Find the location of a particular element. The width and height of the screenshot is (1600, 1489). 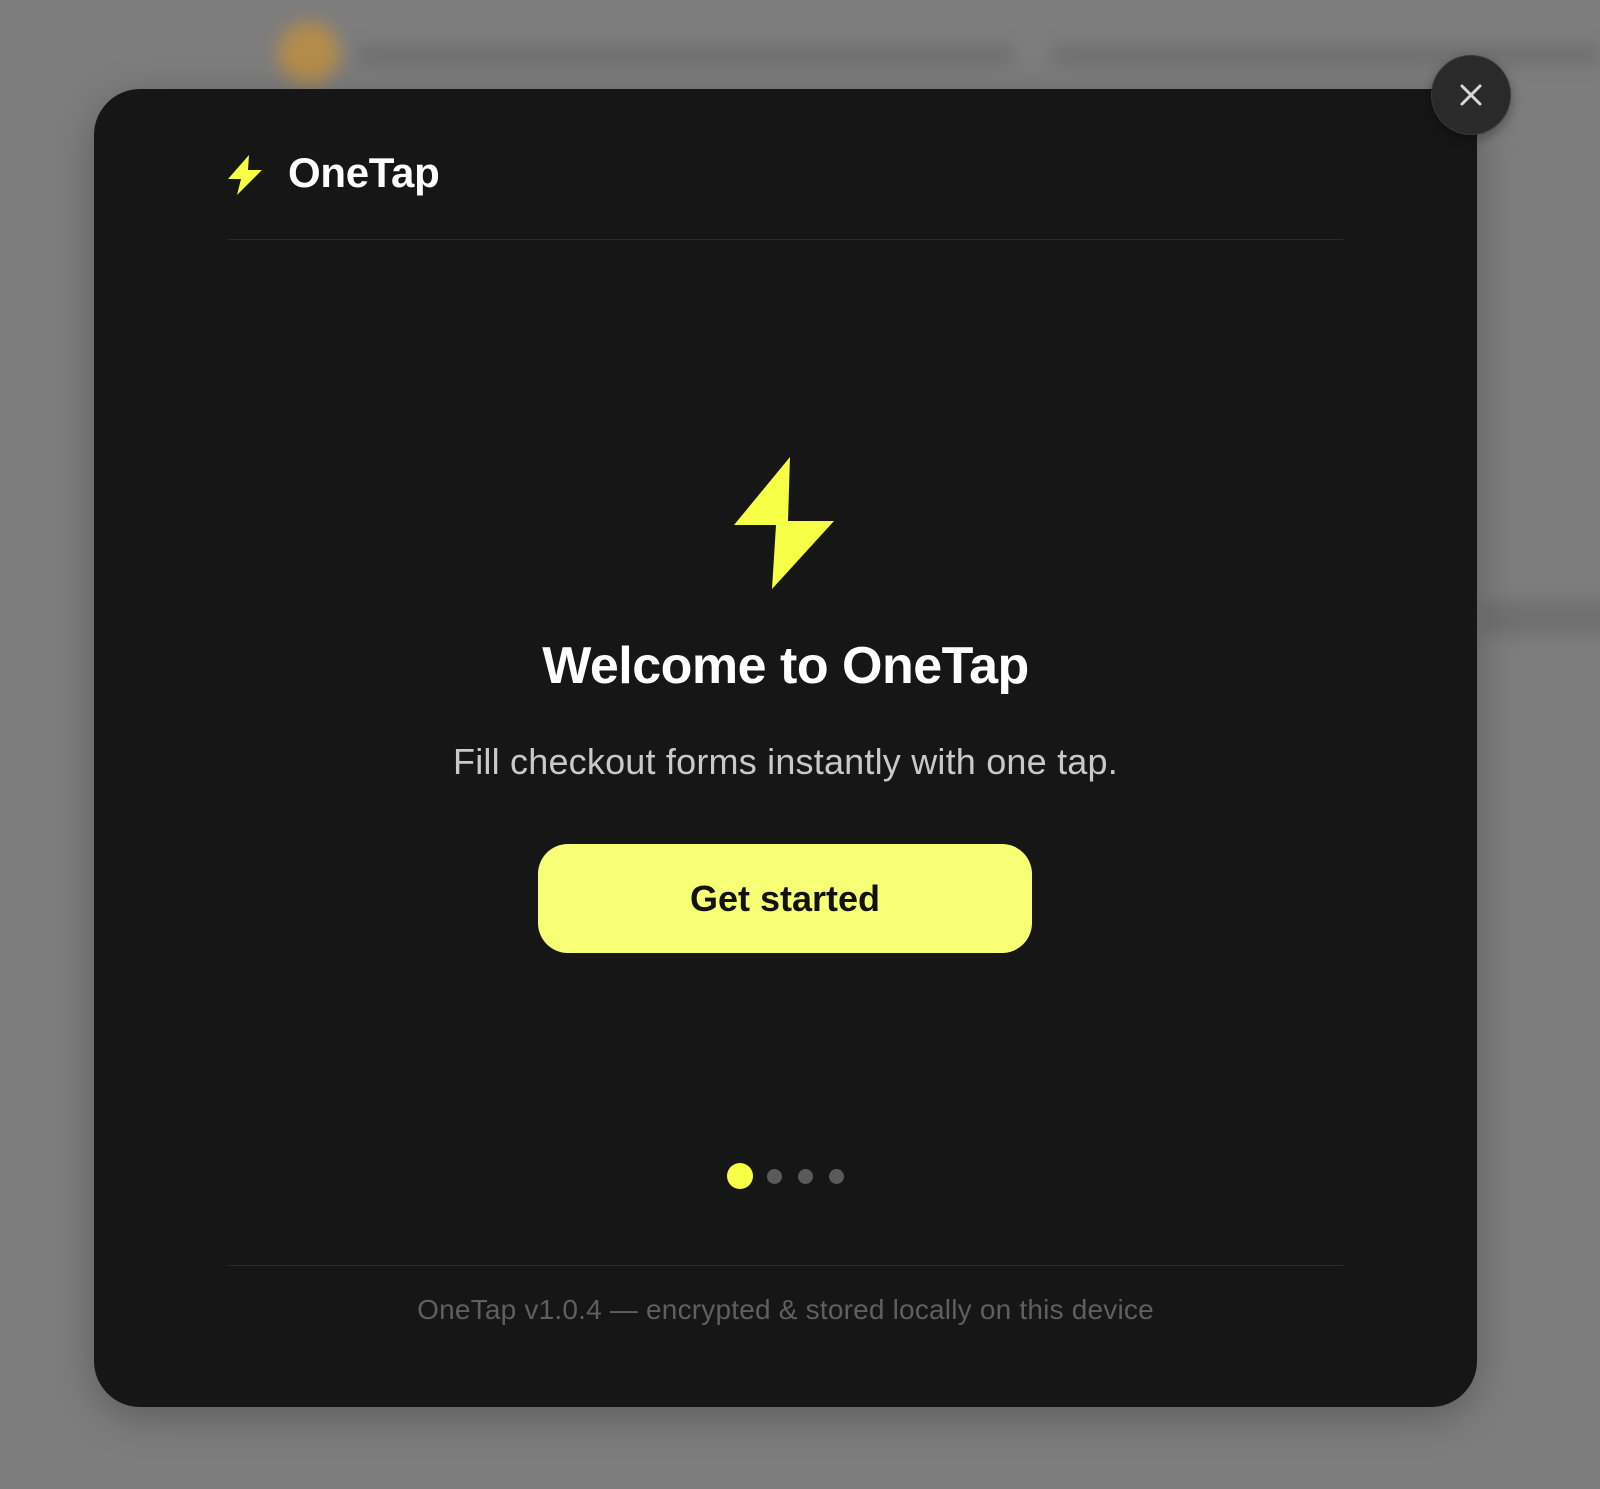

close-button is located at coordinates (1471, 95).